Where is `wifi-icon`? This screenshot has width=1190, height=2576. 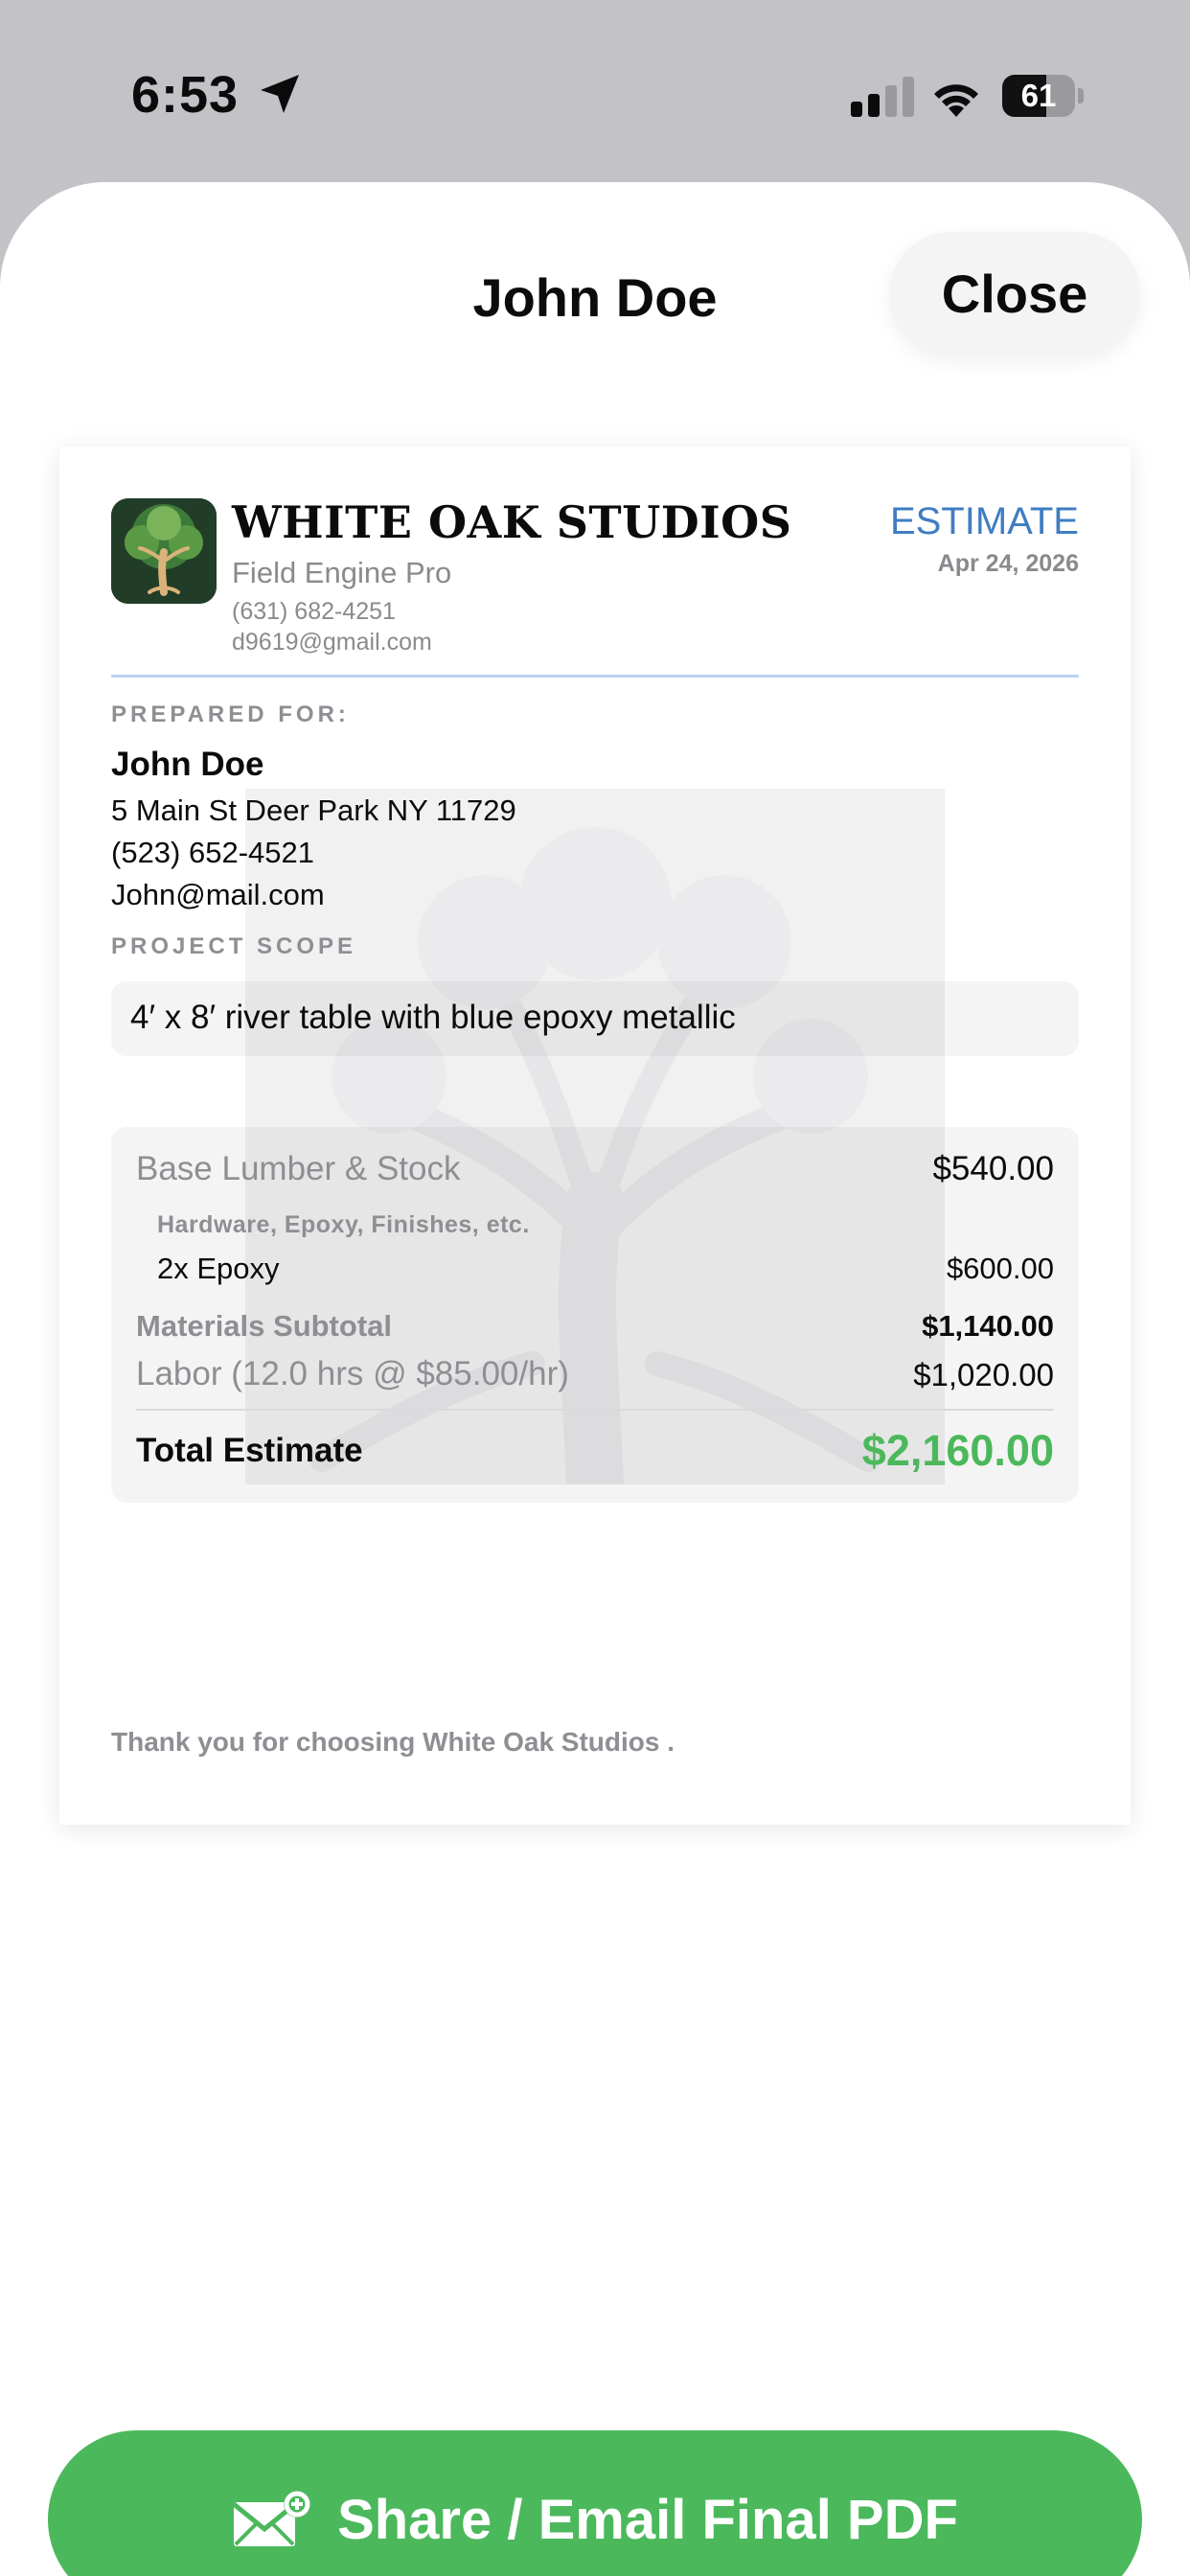
wifi-icon is located at coordinates (956, 100).